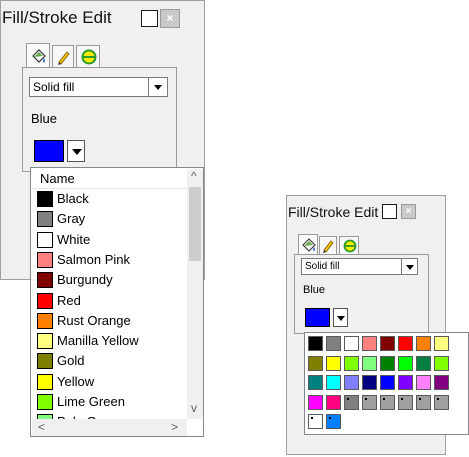 The height and width of the screenshot is (457, 469). What do you see at coordinates (109, 382) in the screenshot?
I see `list-item: Yellow` at bounding box center [109, 382].